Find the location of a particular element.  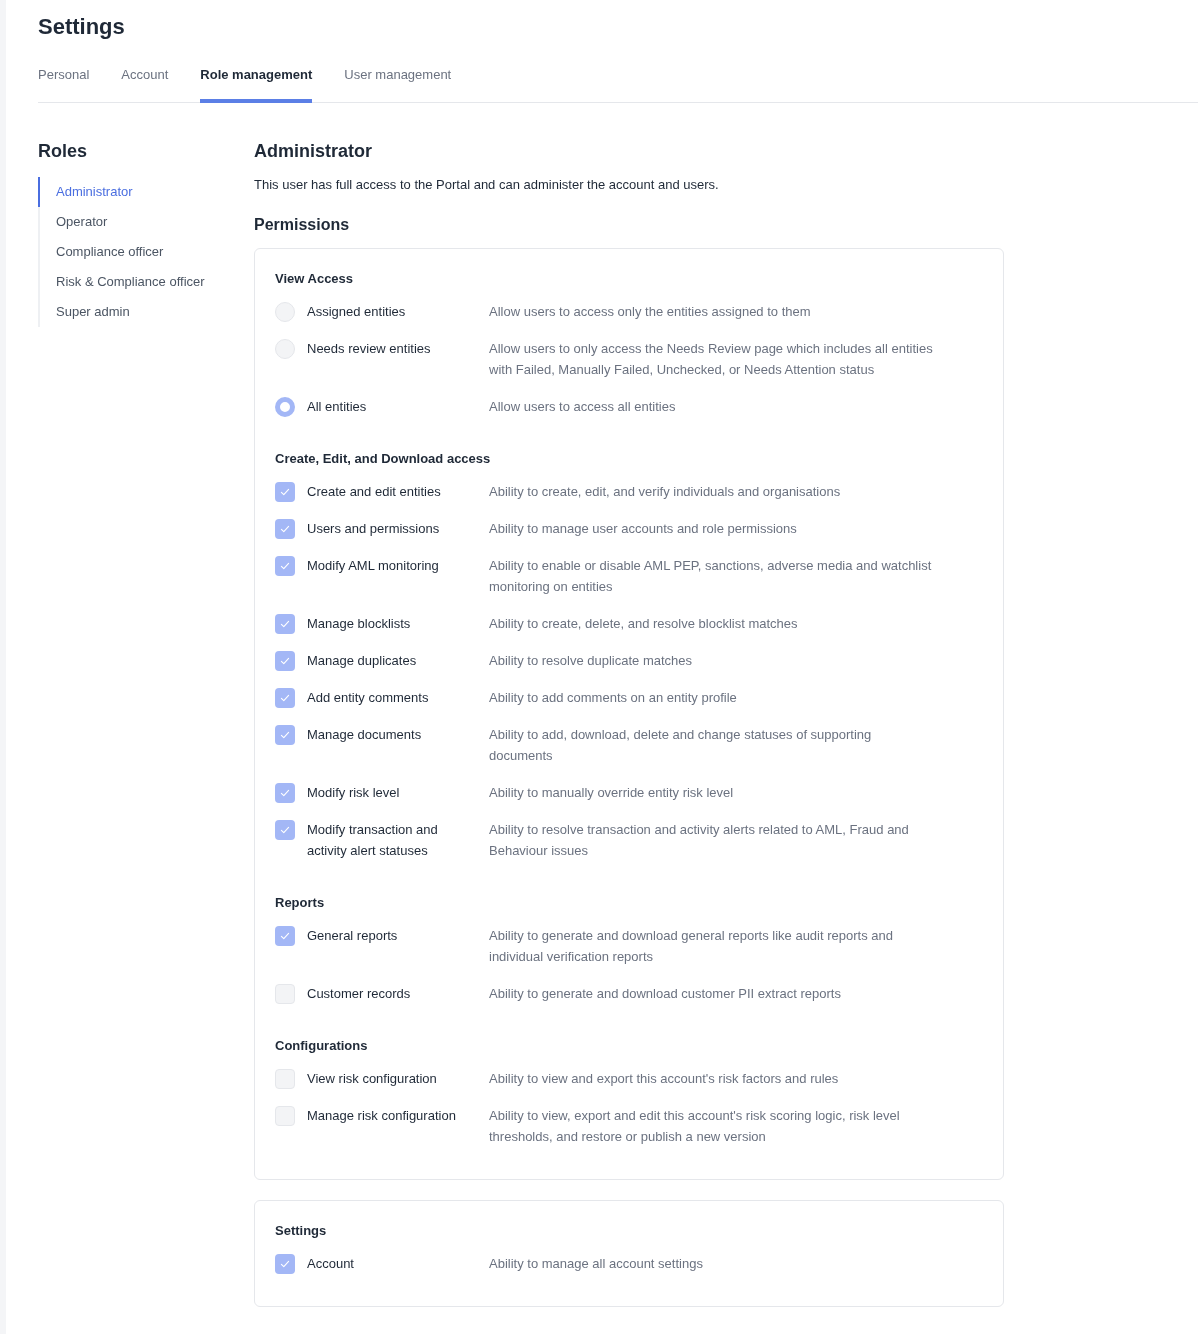

permission-label: Manage risk configuration is located at coordinates (382, 1116).